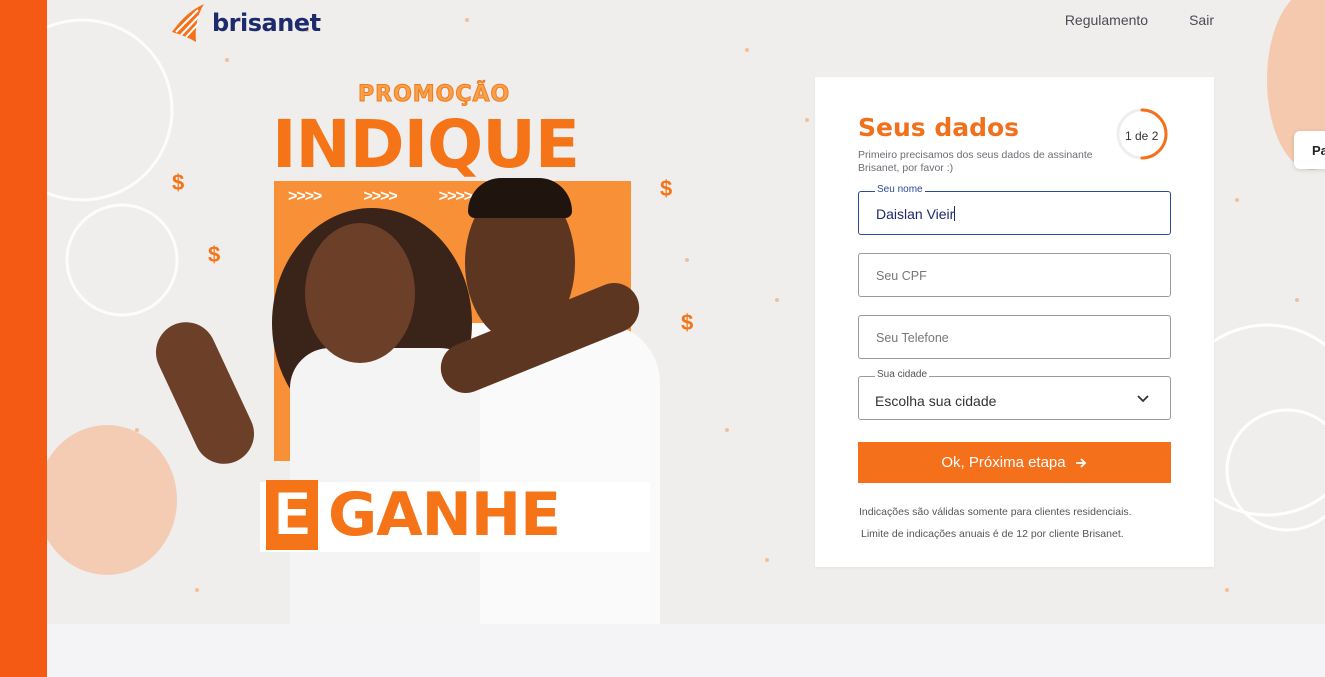 The image size is (1325, 677). I want to click on name-input-value: Daislan Vieir, so click(915, 214).